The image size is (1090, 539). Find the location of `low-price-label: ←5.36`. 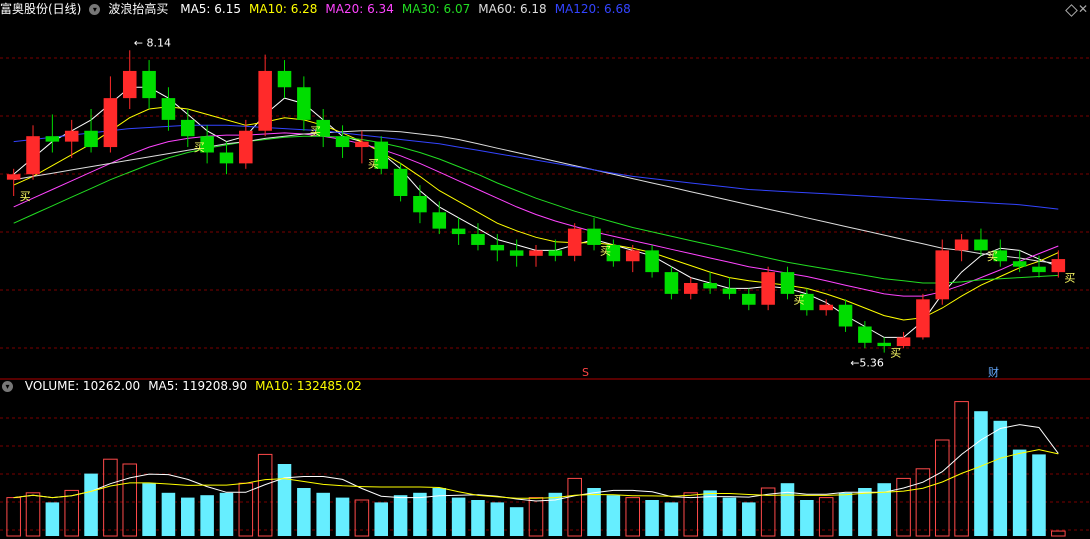

low-price-label: ←5.36 is located at coordinates (867, 363).